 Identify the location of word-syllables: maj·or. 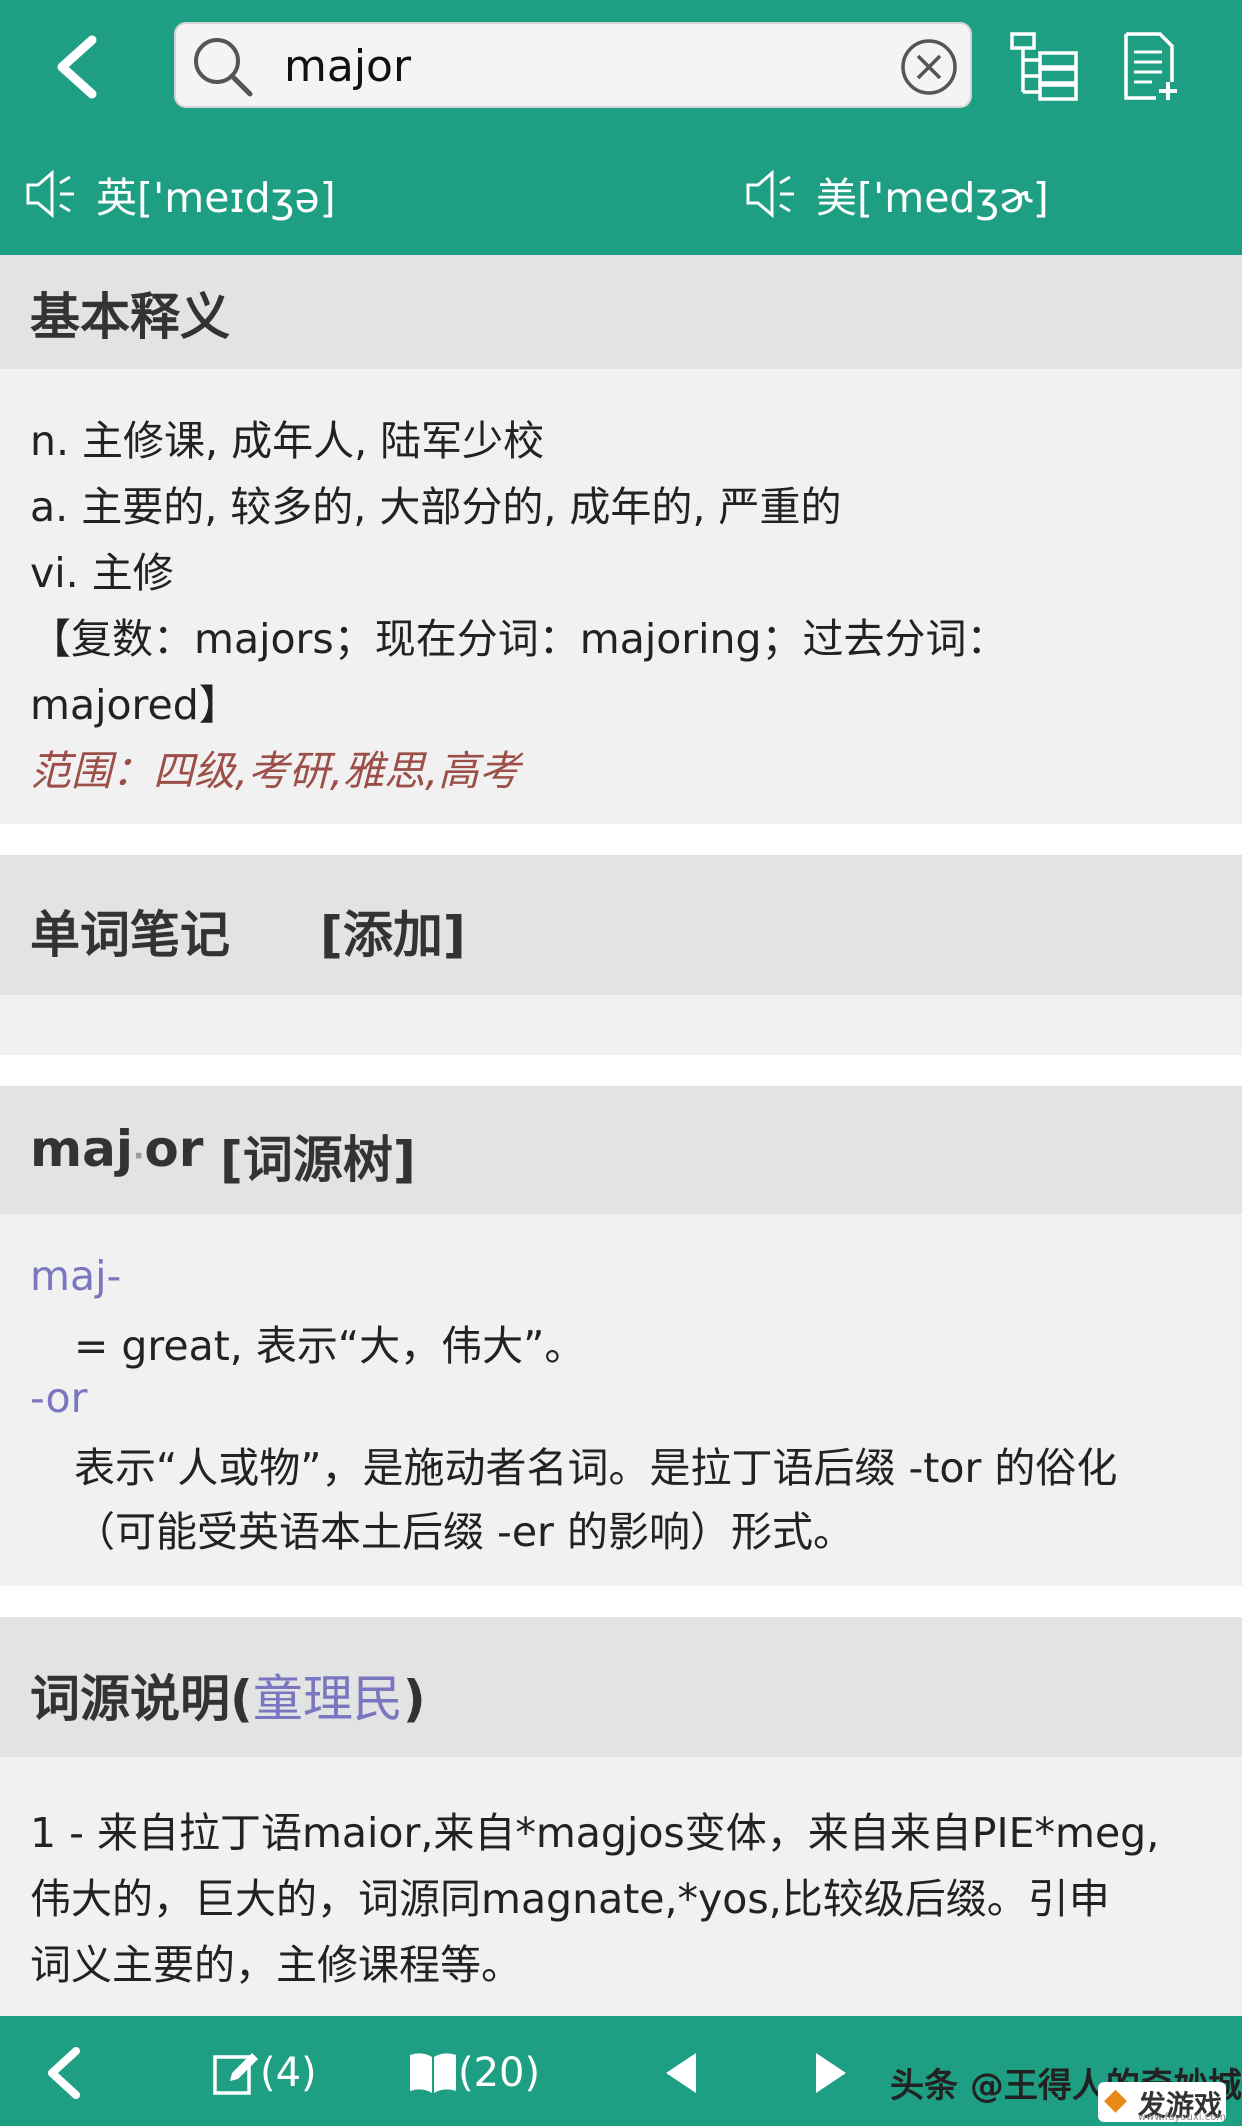
(116, 1149).